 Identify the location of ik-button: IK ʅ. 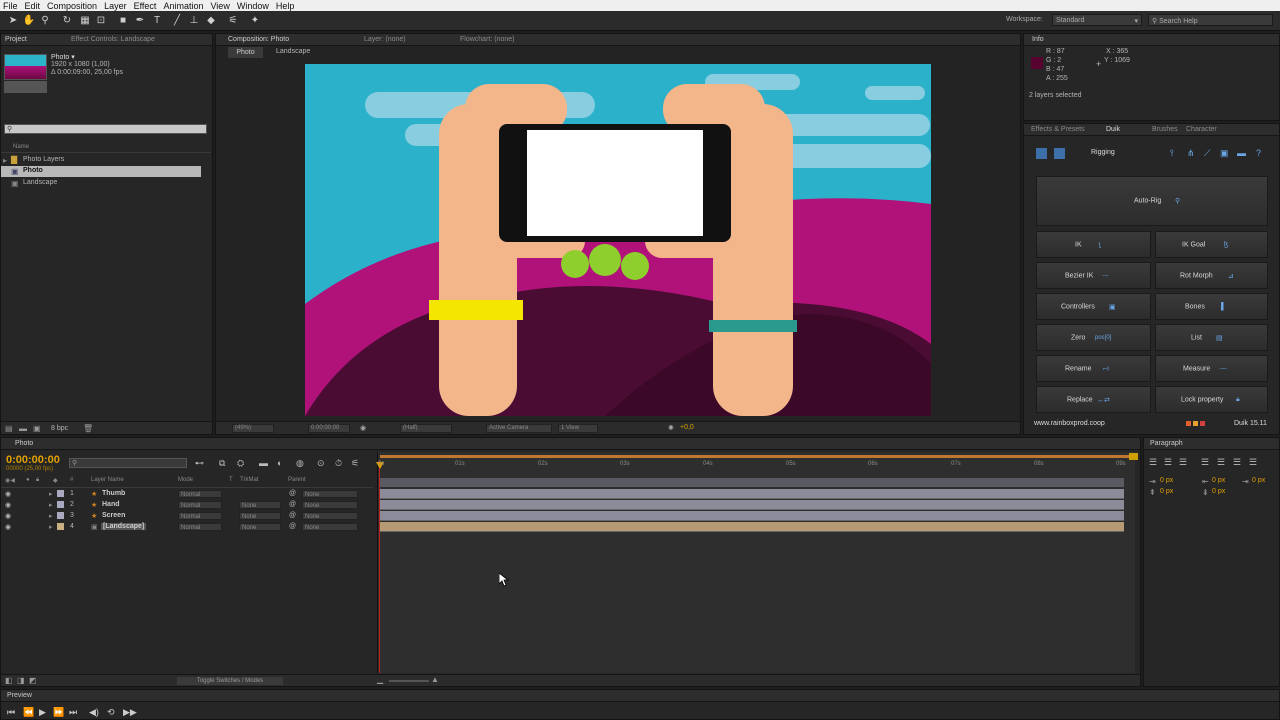
(1093, 244).